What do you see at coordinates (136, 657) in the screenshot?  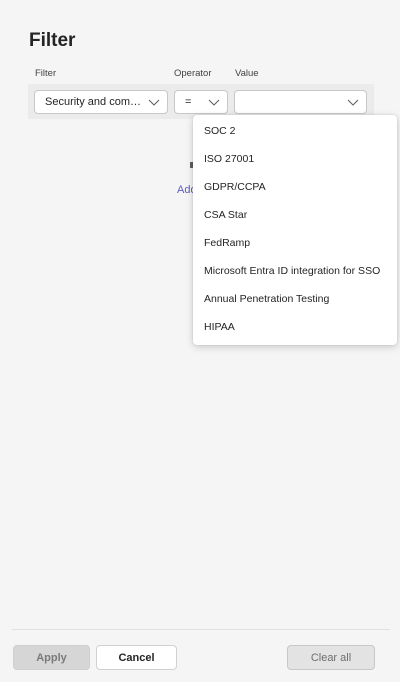 I see `cancel-button: Cancel` at bounding box center [136, 657].